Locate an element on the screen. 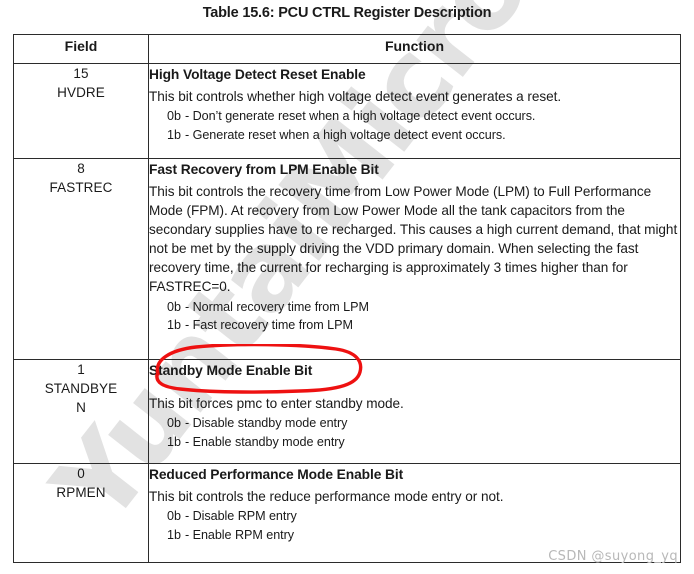 This screenshot has height=574, width=694. field-cell-standbyen: 1 STANDBYE N is located at coordinates (81, 411).